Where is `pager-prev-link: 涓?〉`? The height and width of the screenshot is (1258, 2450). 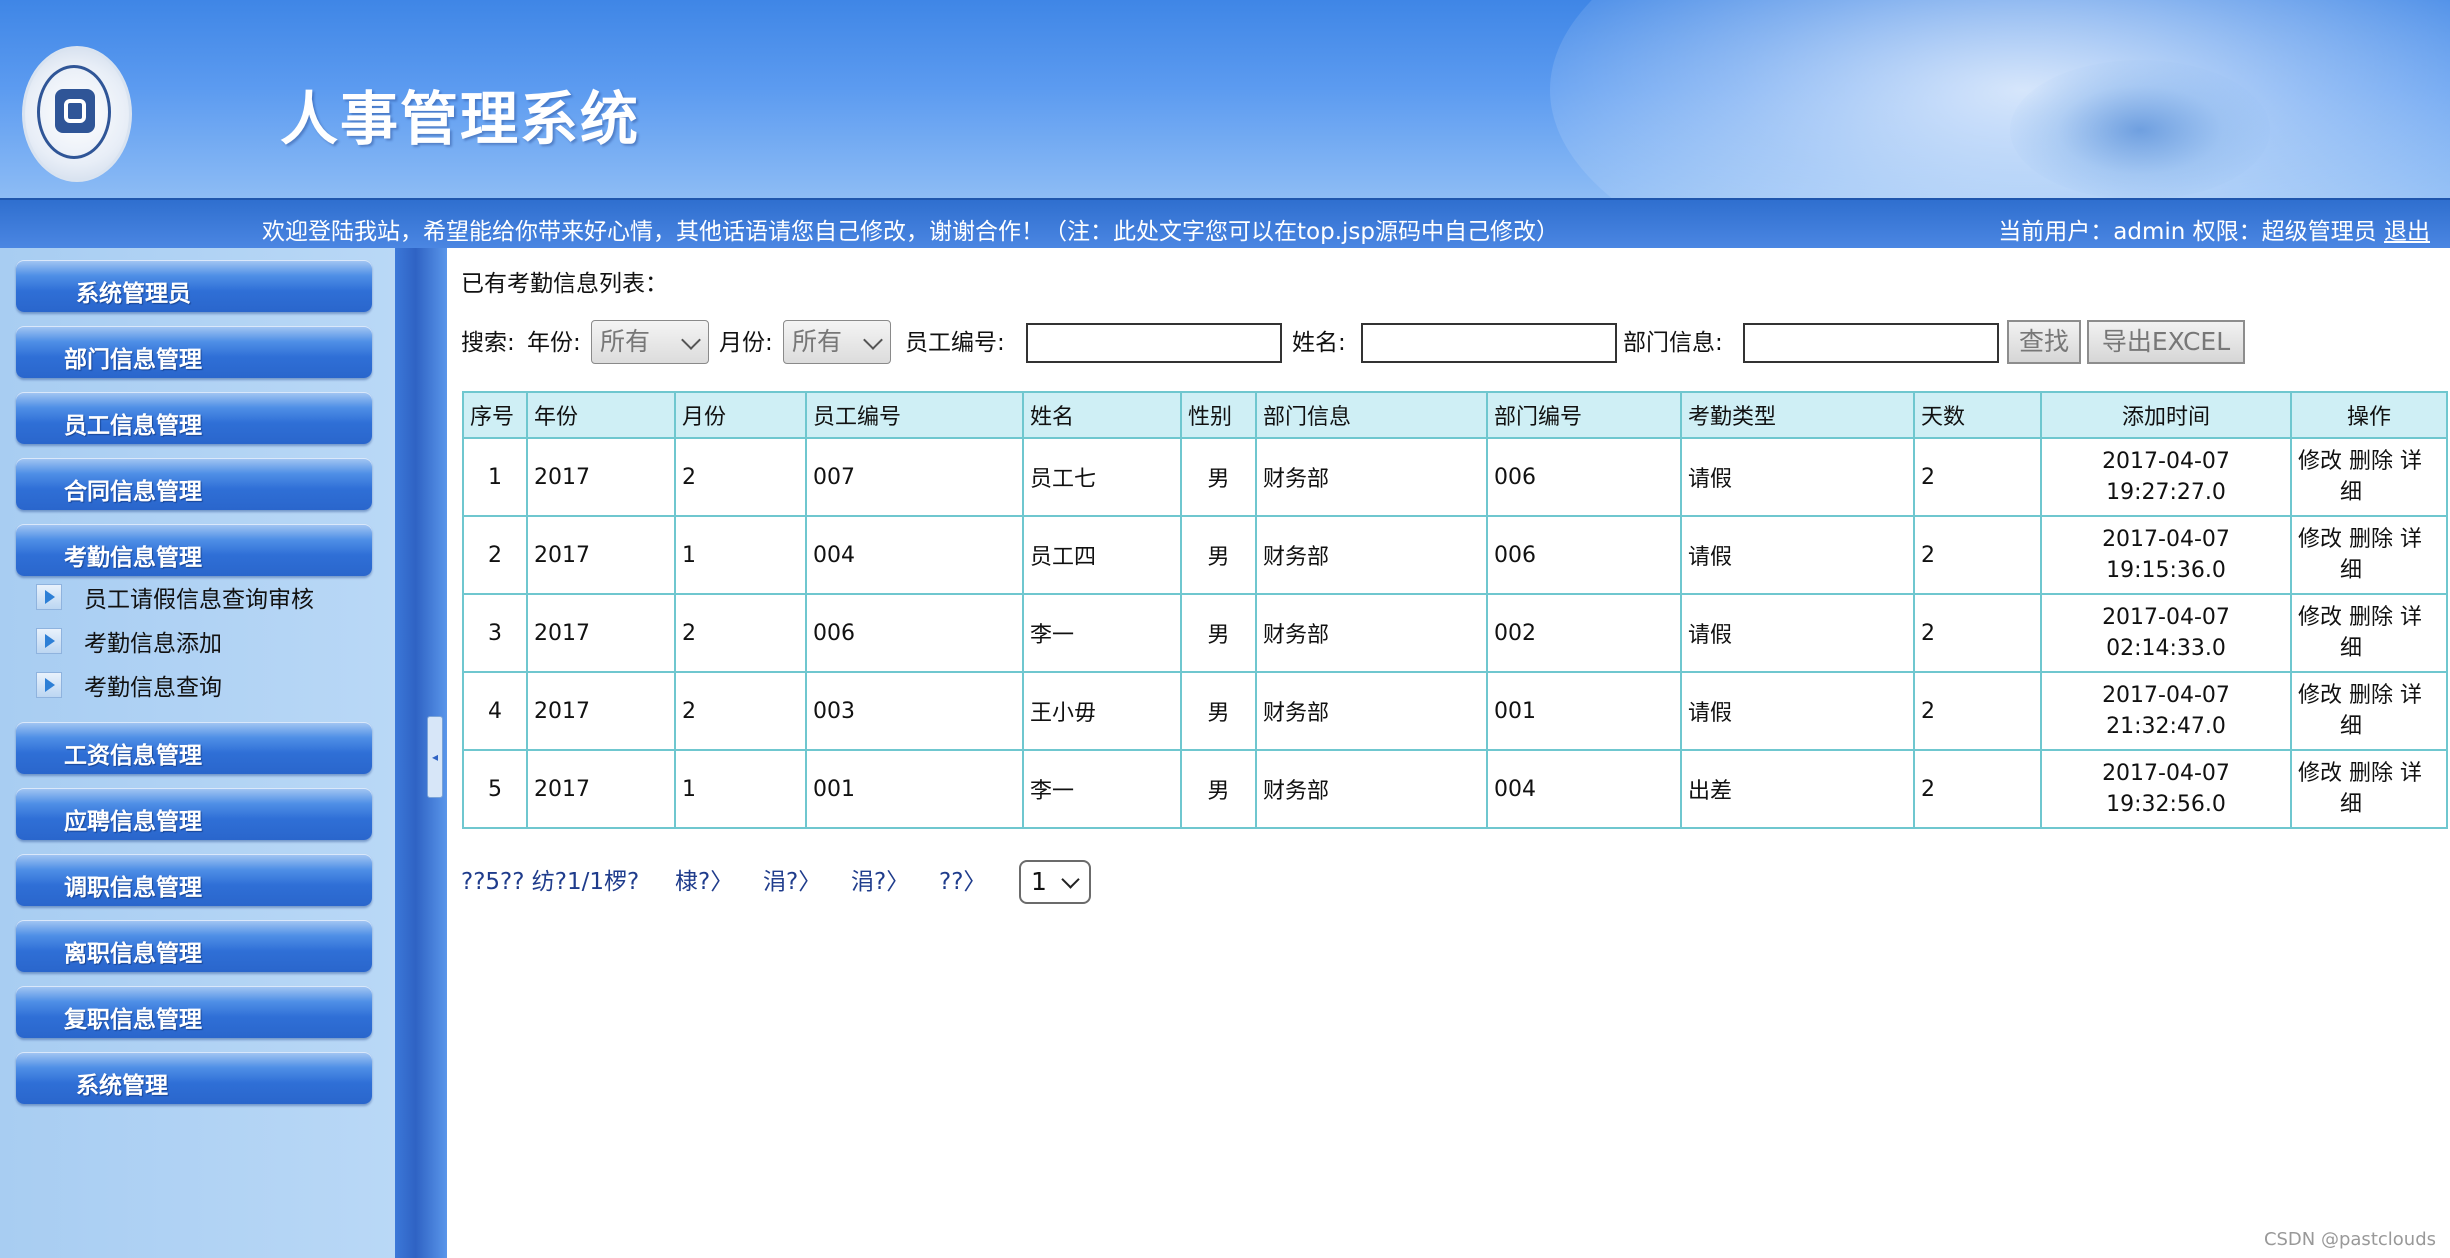 pager-prev-link: 涓?〉 is located at coordinates (792, 882).